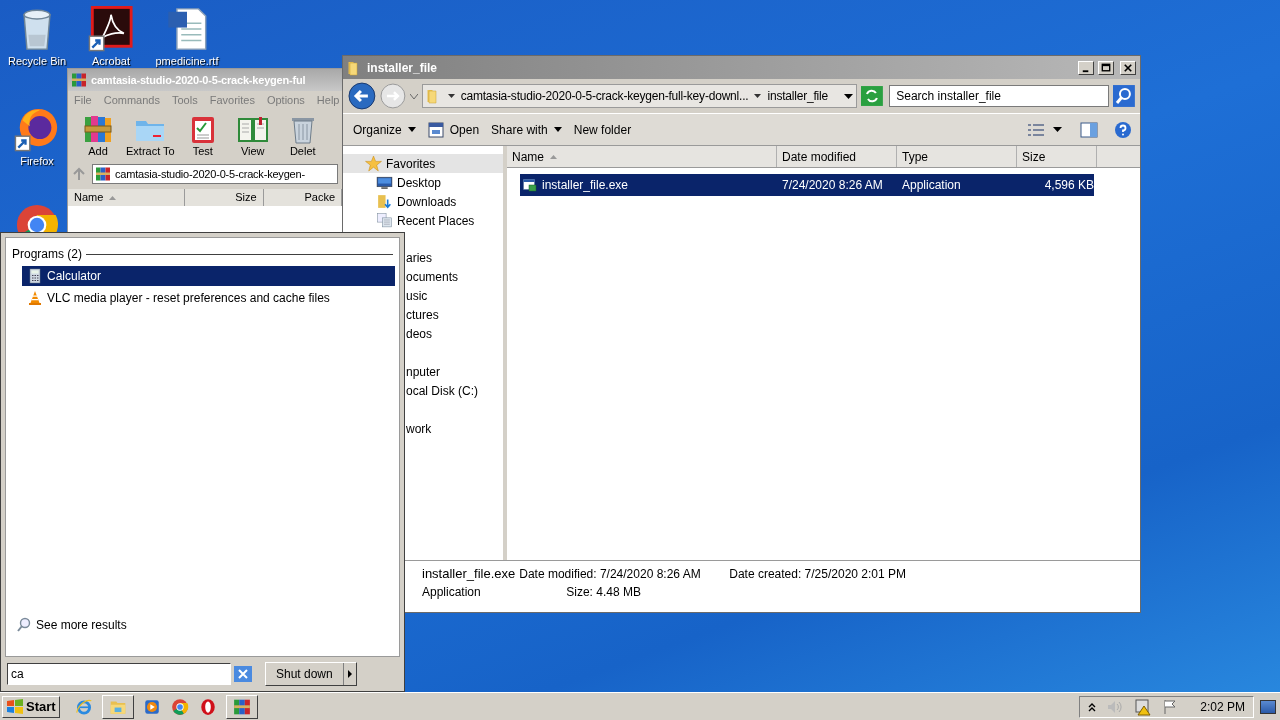  I want to click on start-button: Start, so click(31, 706).